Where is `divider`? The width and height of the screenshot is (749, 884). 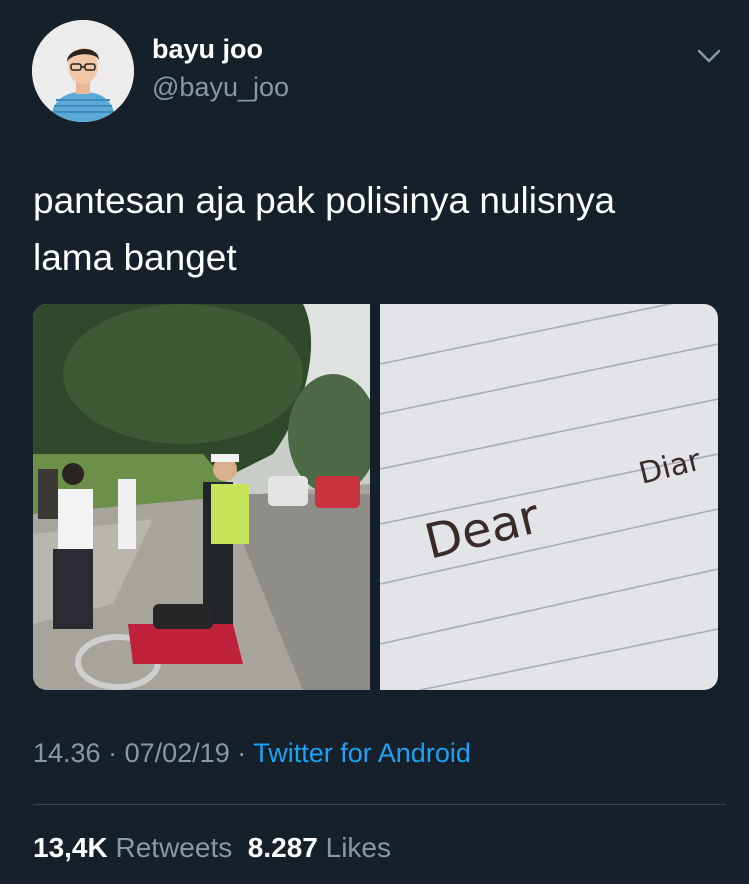
divider is located at coordinates (379, 804).